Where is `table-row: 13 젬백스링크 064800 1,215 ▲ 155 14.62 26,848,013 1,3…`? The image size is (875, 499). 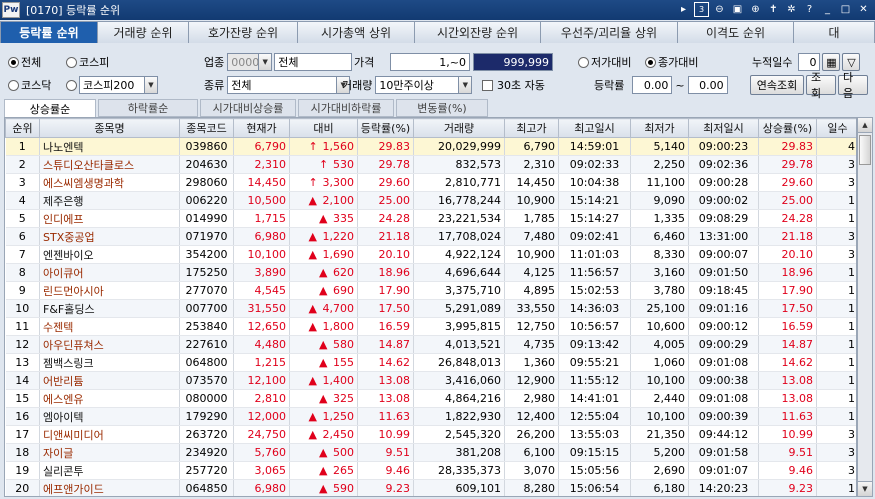
table-row: 13 젬백스링크 064800 1,215 ▲ 155 14.62 26,848,013 1,3… is located at coordinates (430, 362).